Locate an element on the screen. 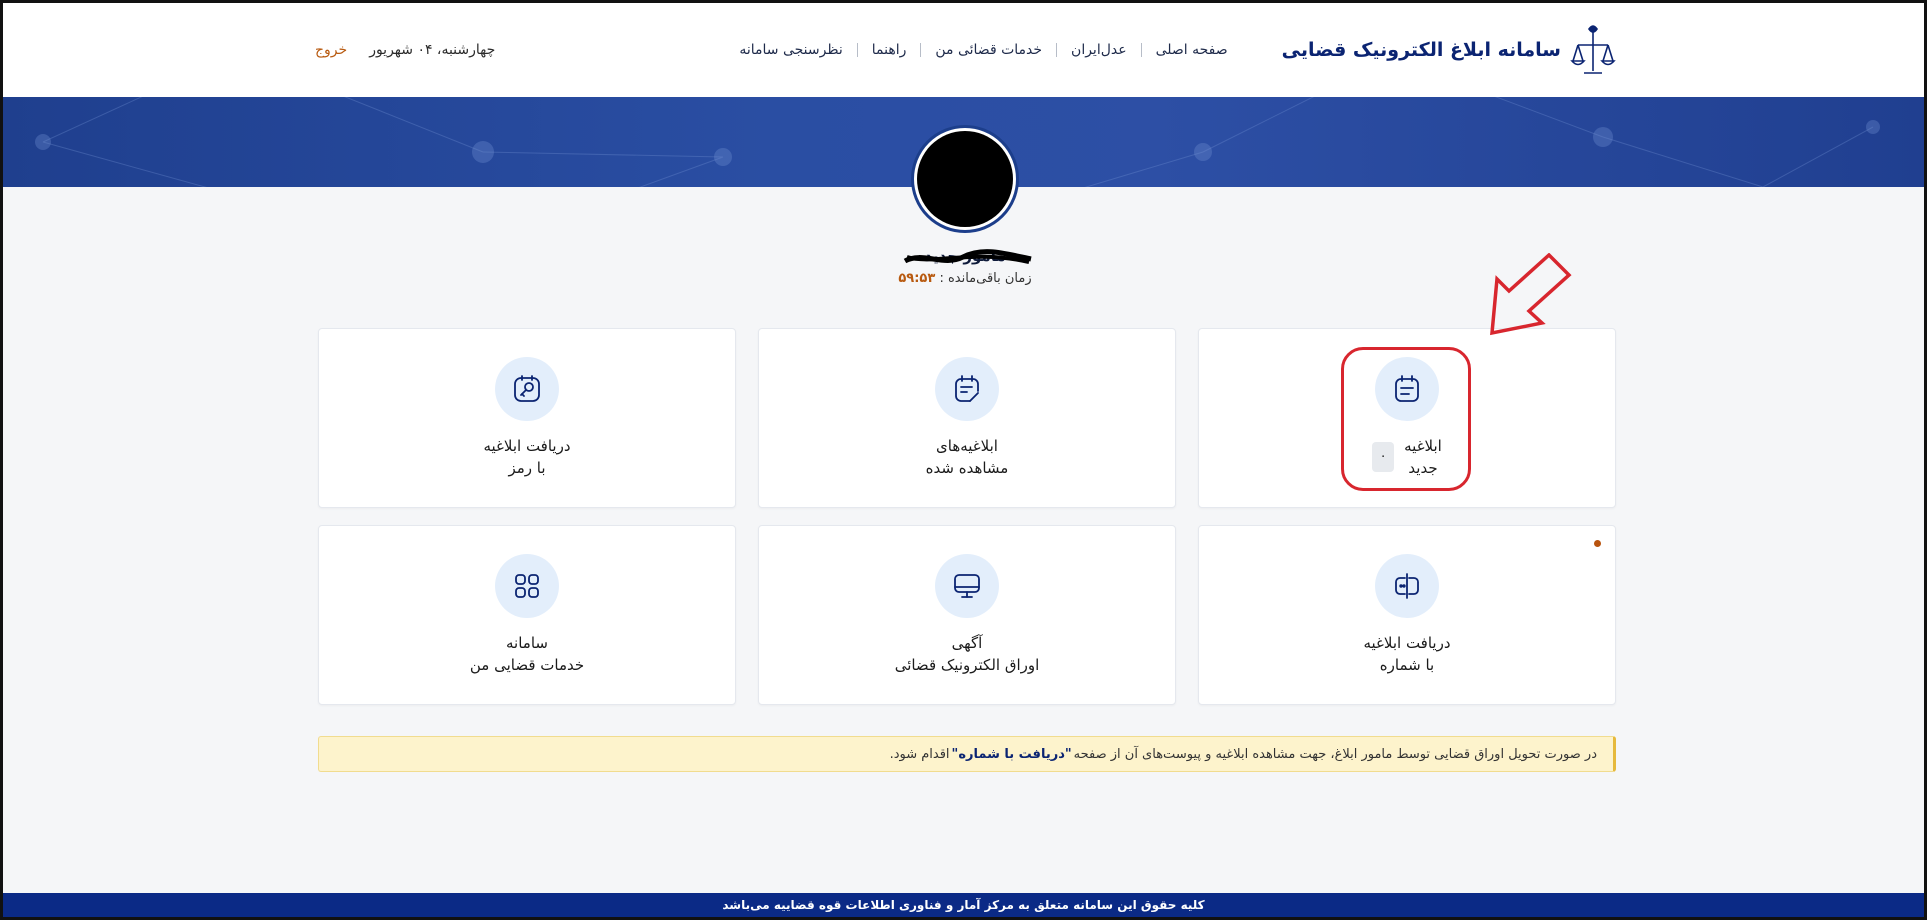  session-timer: زمان باقی‌مانده : ۵۹:۵۳ is located at coordinates (965, 278).